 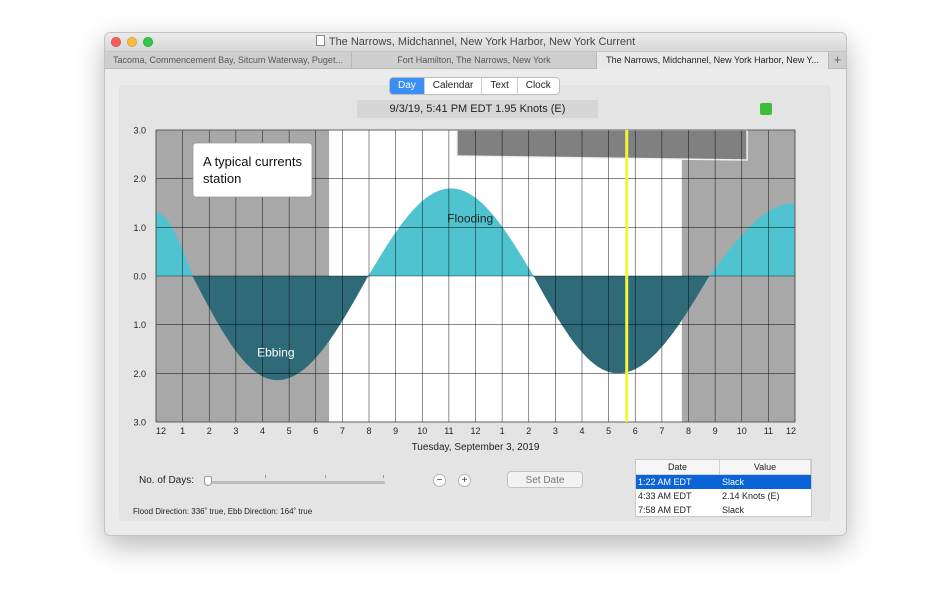 What do you see at coordinates (222, 178) in the screenshot?
I see `callout-text: station` at bounding box center [222, 178].